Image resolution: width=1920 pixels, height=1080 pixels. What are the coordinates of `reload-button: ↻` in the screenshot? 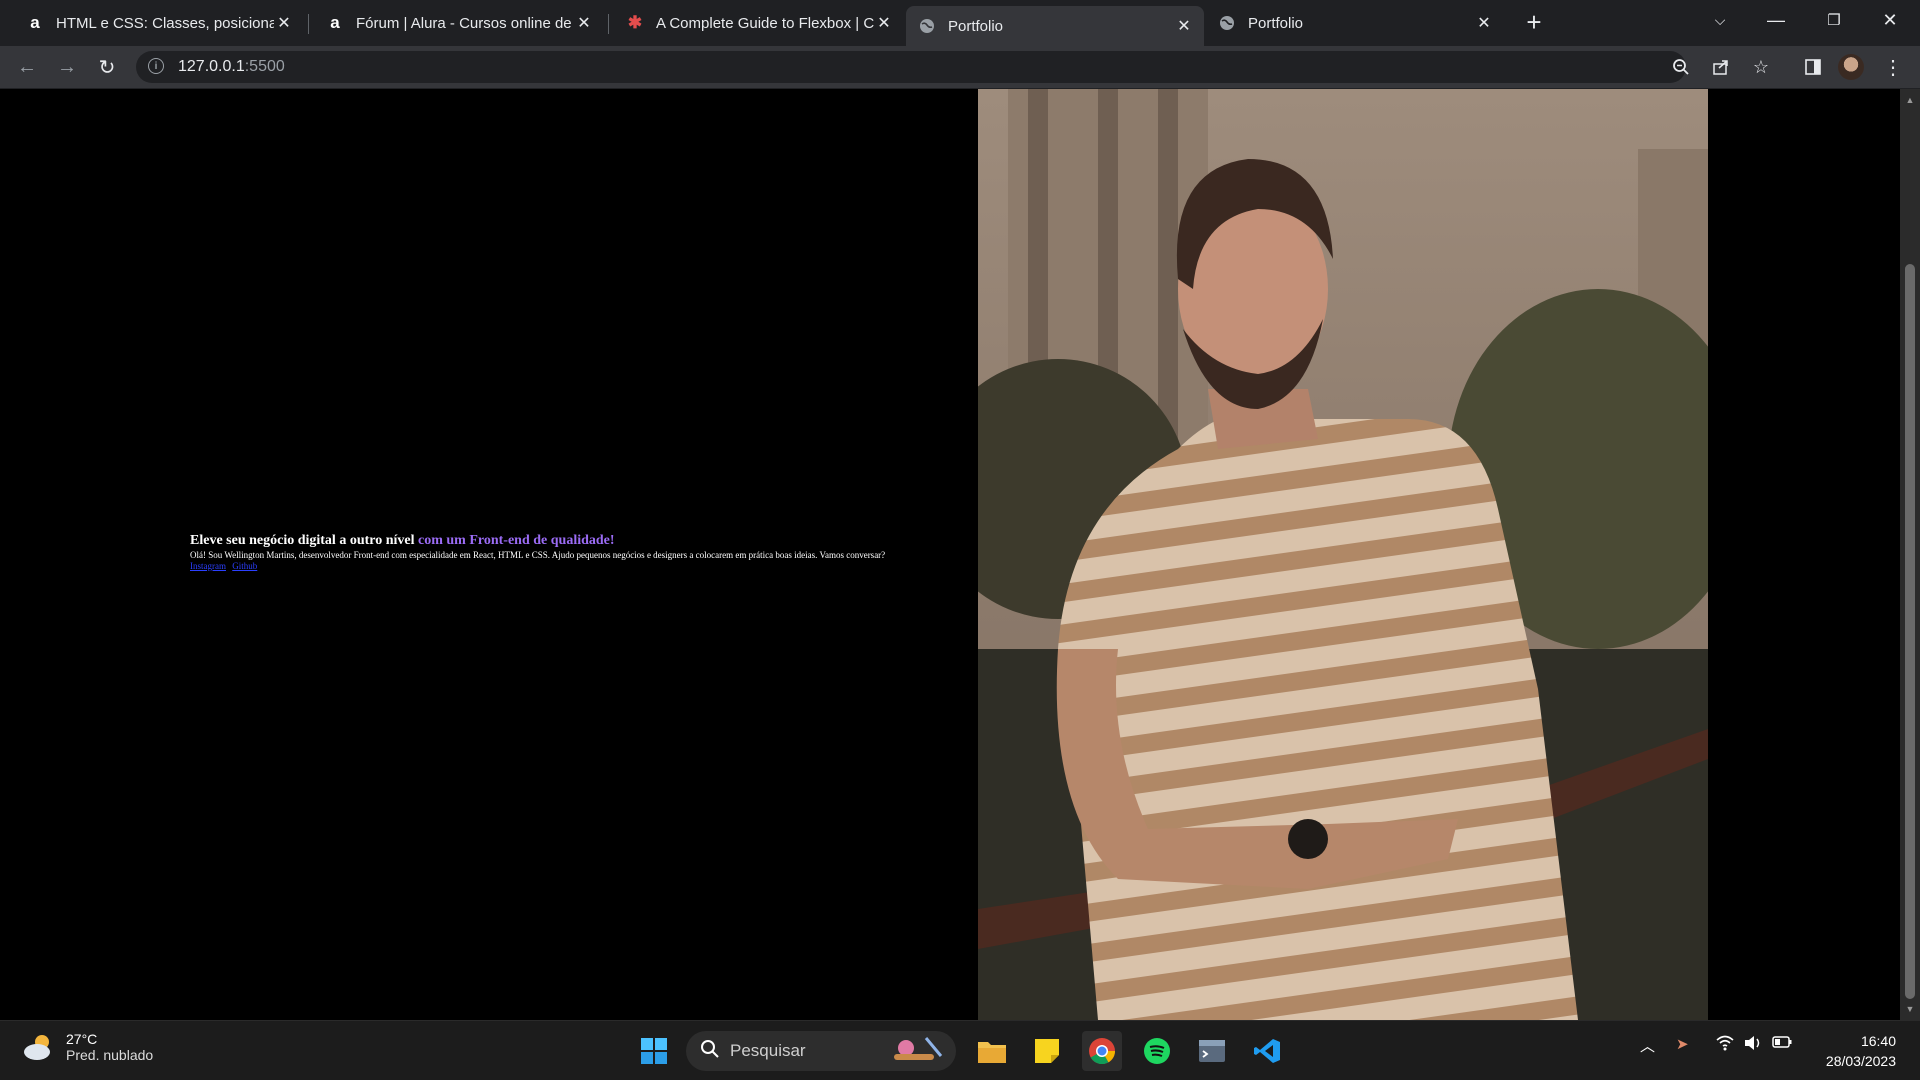 It's located at (107, 67).